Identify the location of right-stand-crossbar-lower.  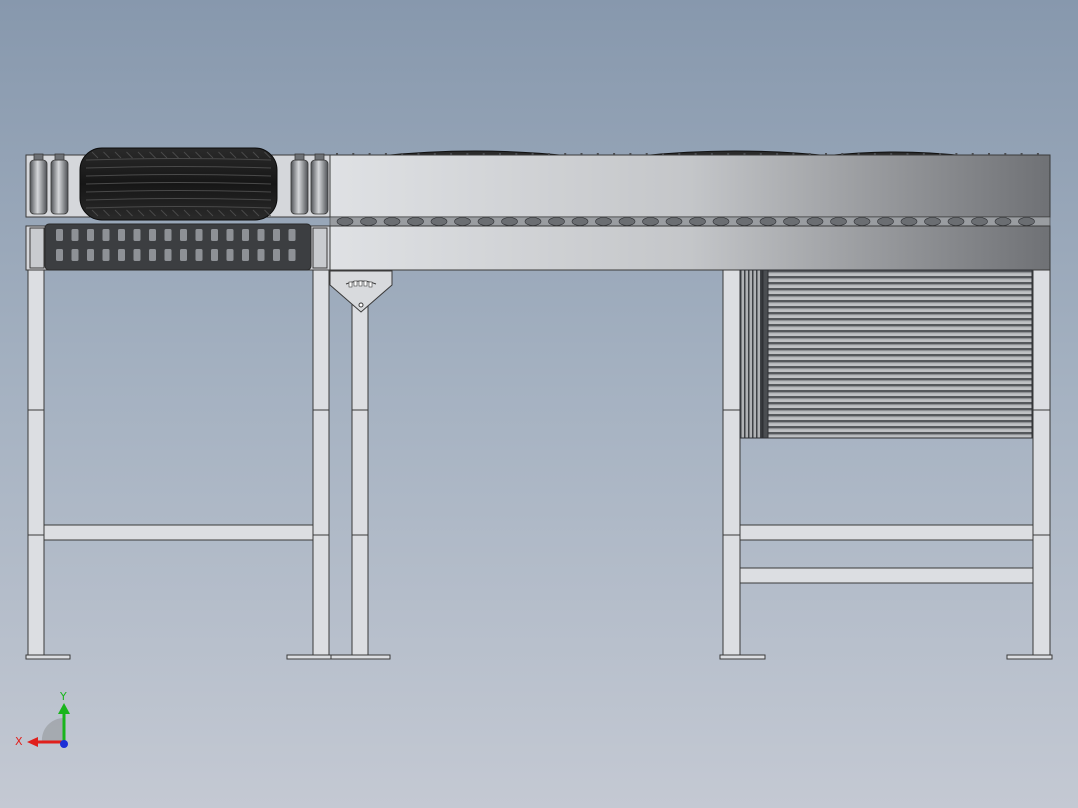
(886, 575).